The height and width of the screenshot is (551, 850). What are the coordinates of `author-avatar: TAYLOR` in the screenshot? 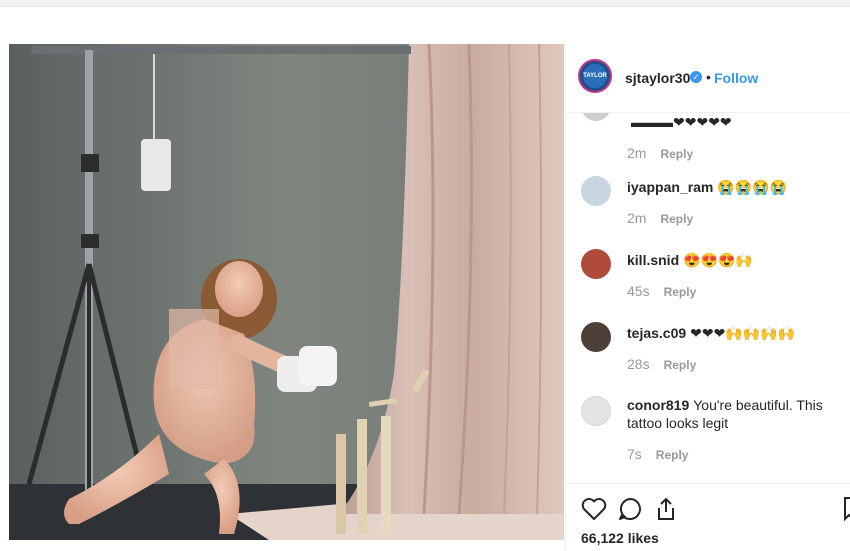 It's located at (595, 76).